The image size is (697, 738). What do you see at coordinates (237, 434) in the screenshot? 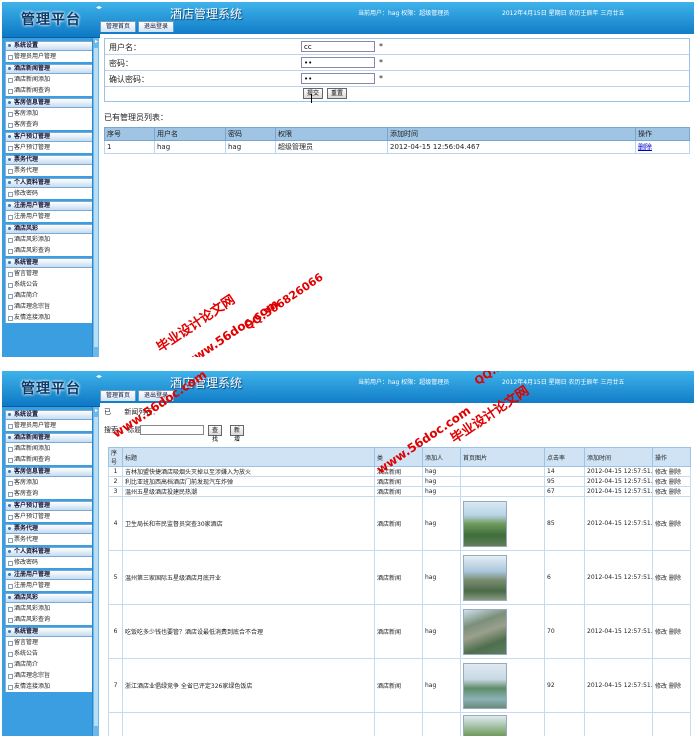
I see `add-news-button: 新增` at bounding box center [237, 434].